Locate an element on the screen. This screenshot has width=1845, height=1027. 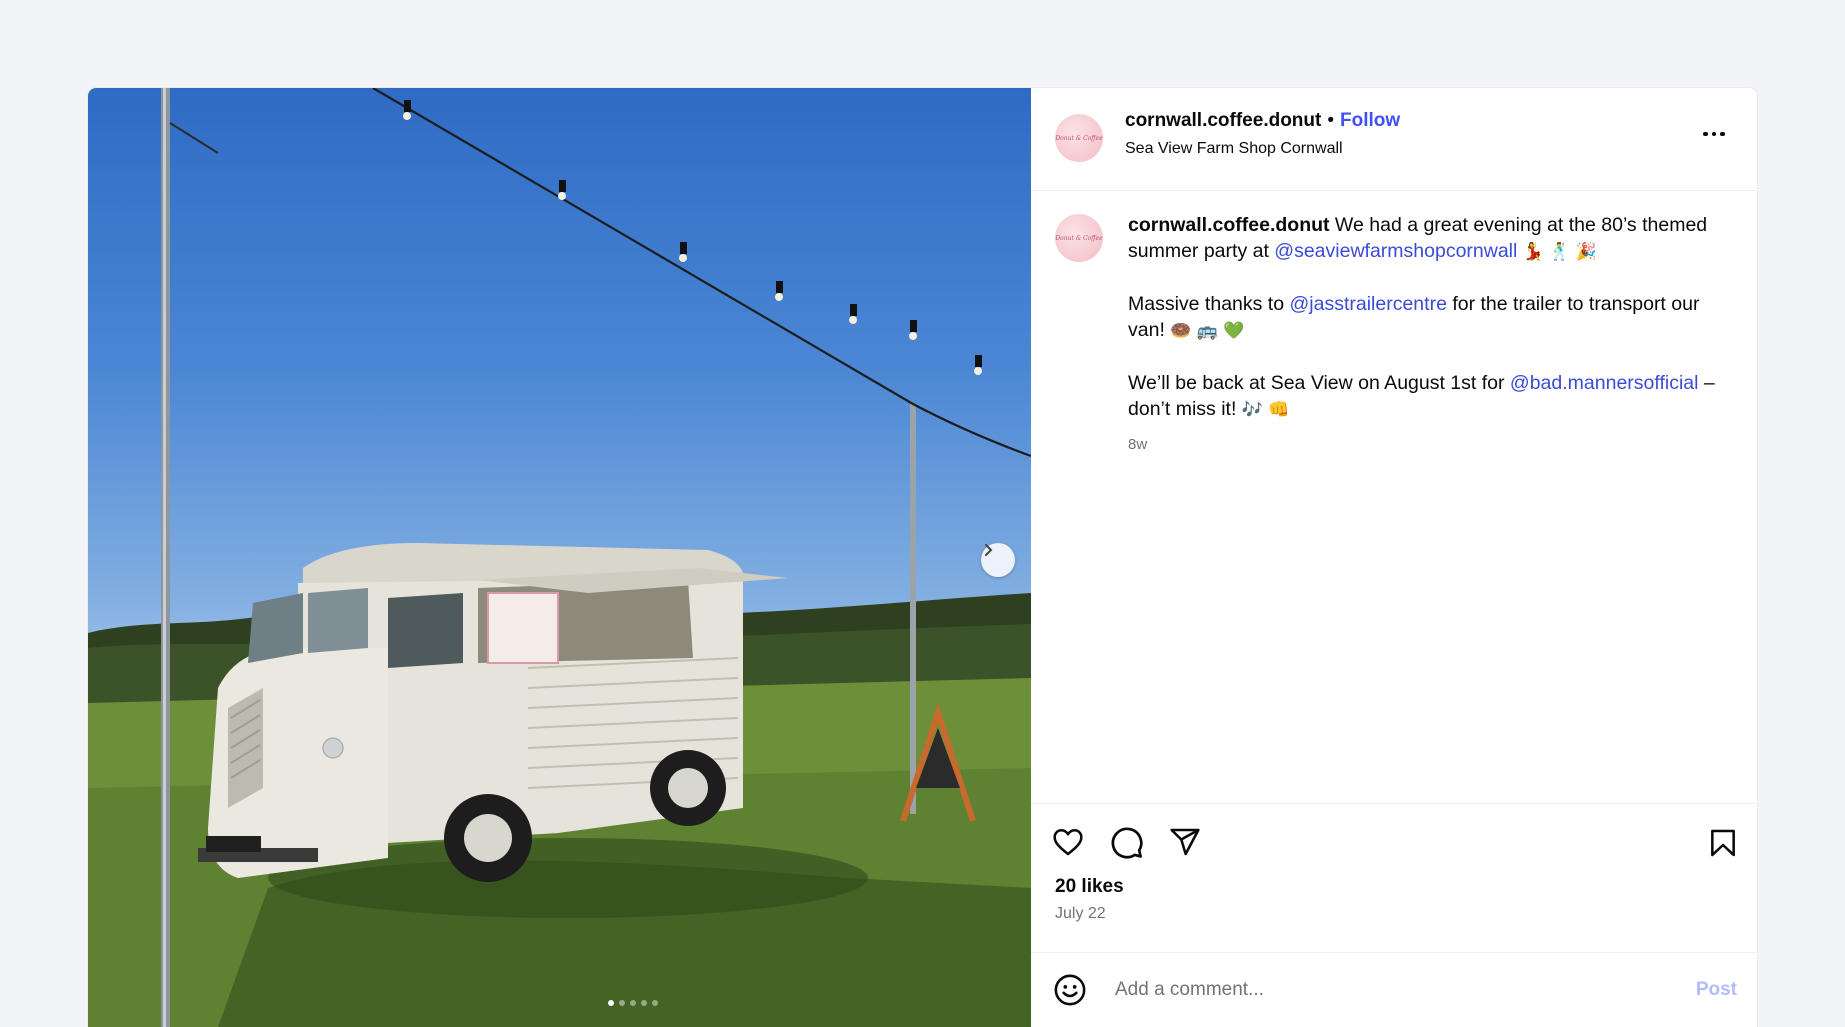
carousel-indicator is located at coordinates (633, 1003).